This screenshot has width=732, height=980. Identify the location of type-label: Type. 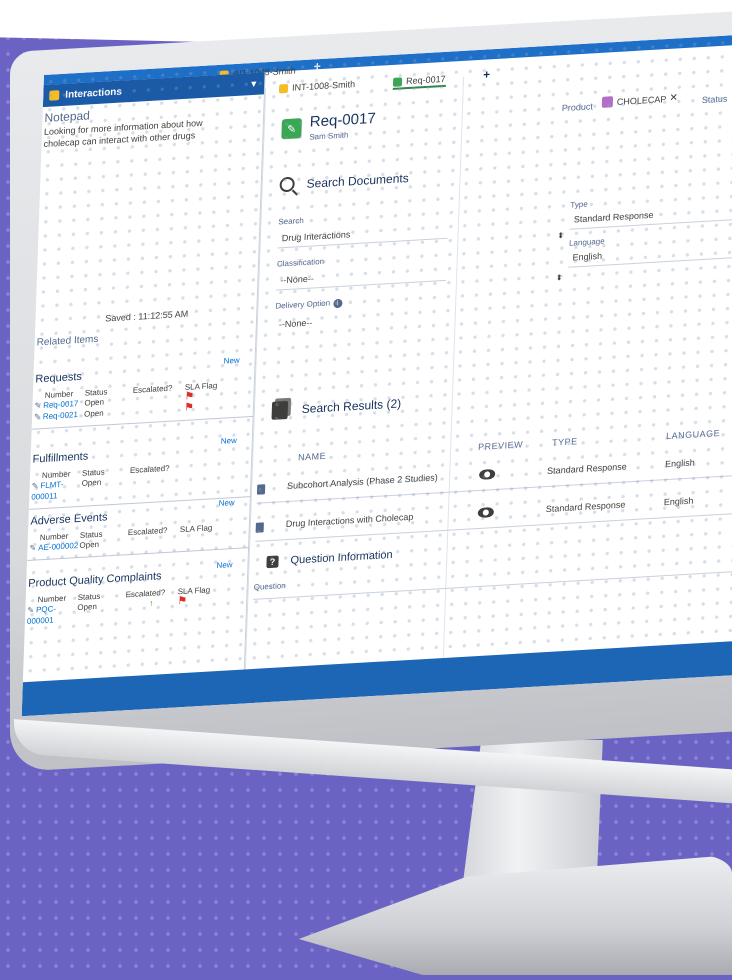
(579, 204).